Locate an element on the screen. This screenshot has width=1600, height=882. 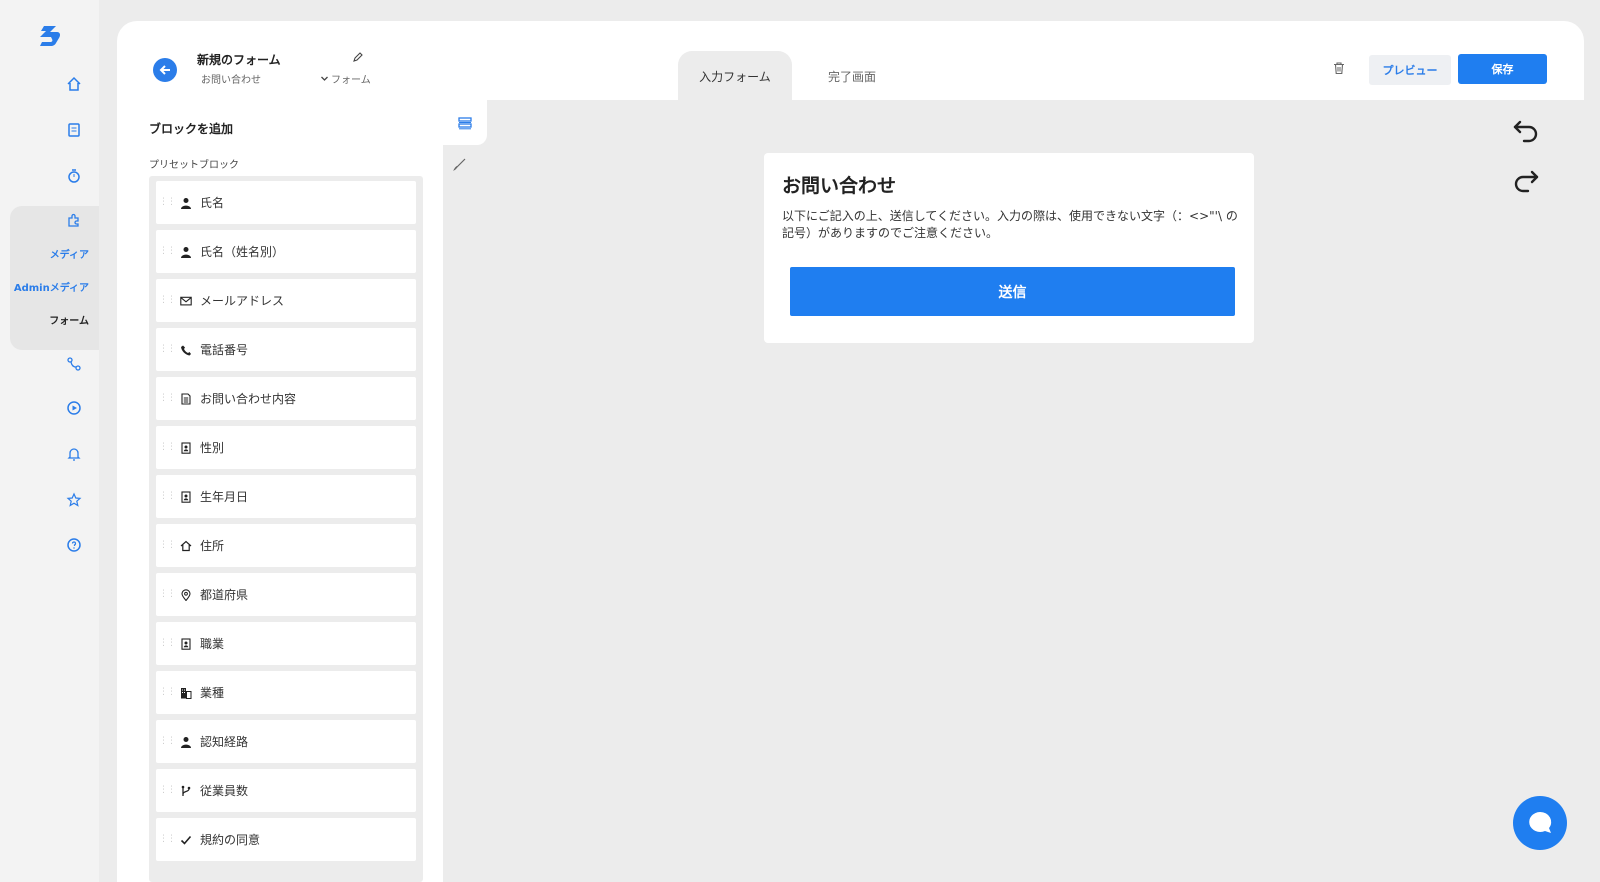
block-item-referral: ⋮⋮ 認知経路 is located at coordinates (286, 741).